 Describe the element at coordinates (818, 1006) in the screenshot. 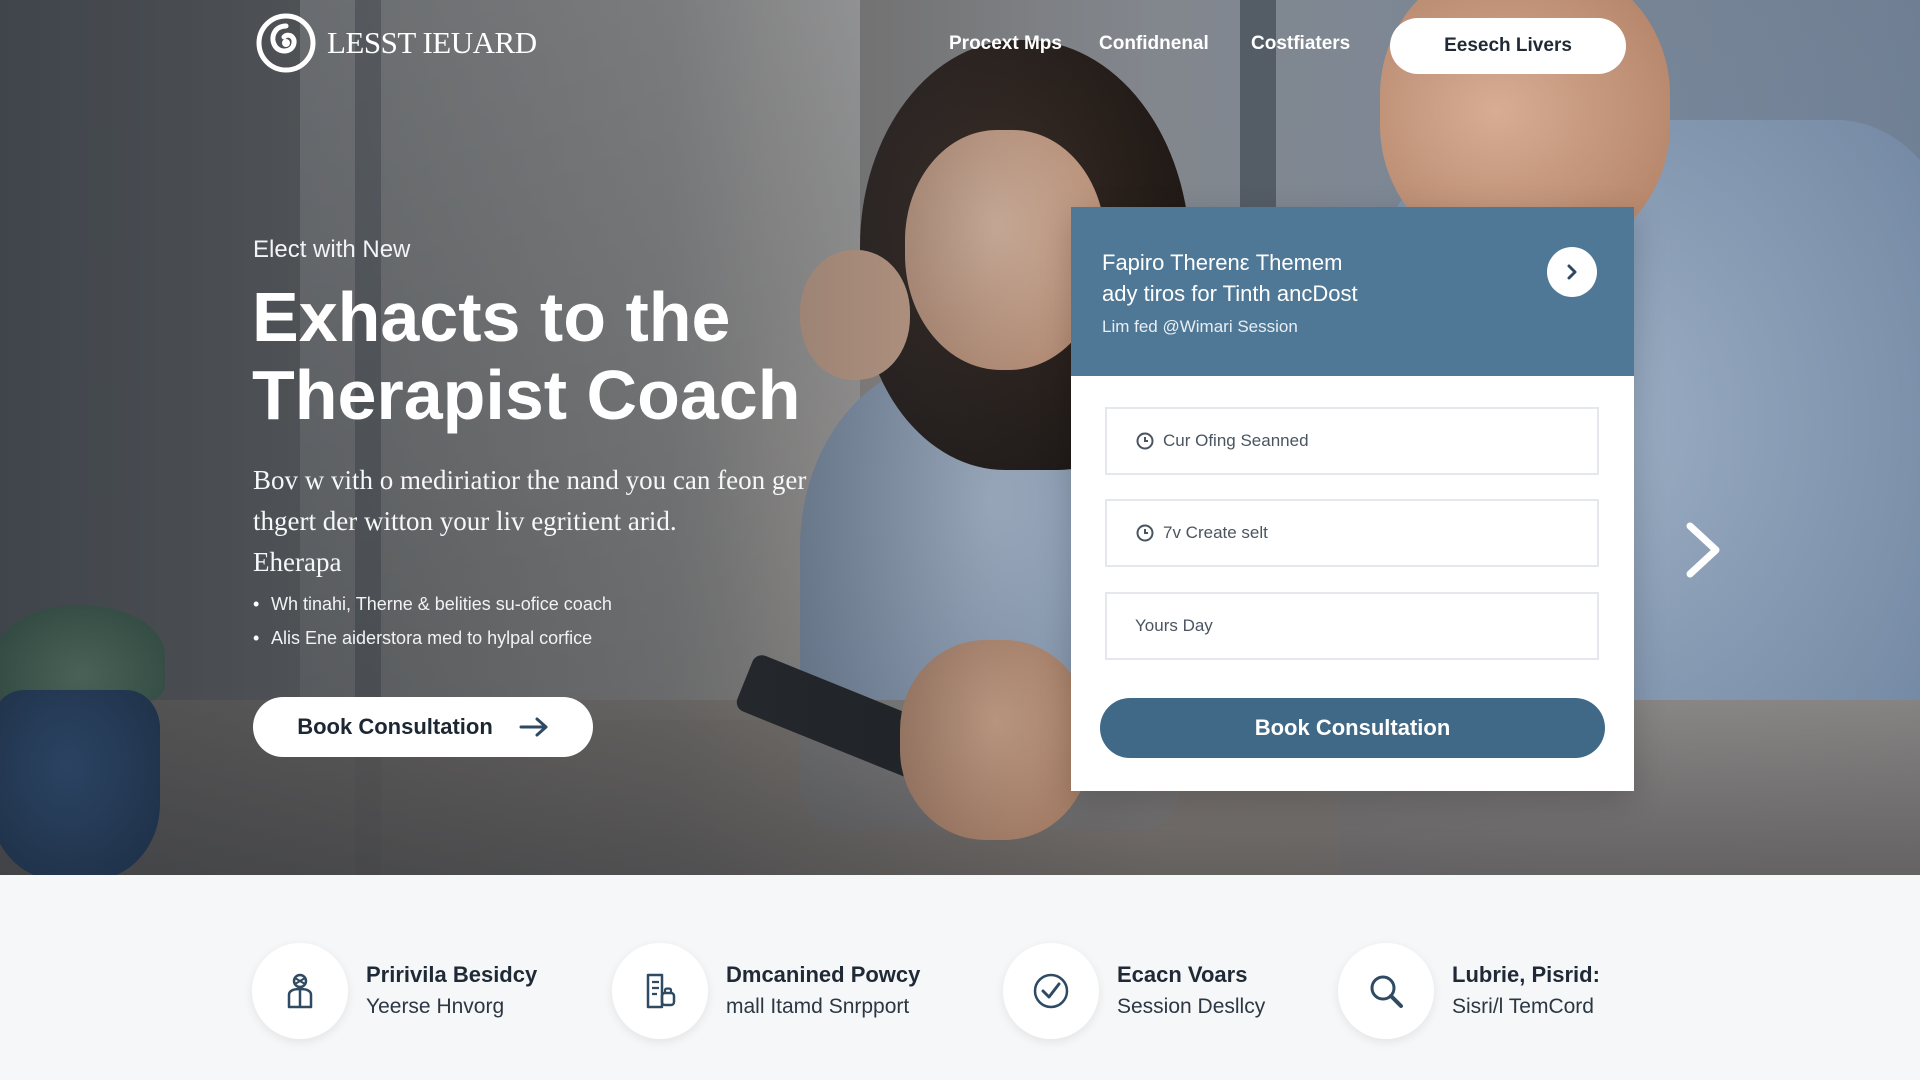

I see `feature-subtitle: mall Itamd Snrpport` at that location.